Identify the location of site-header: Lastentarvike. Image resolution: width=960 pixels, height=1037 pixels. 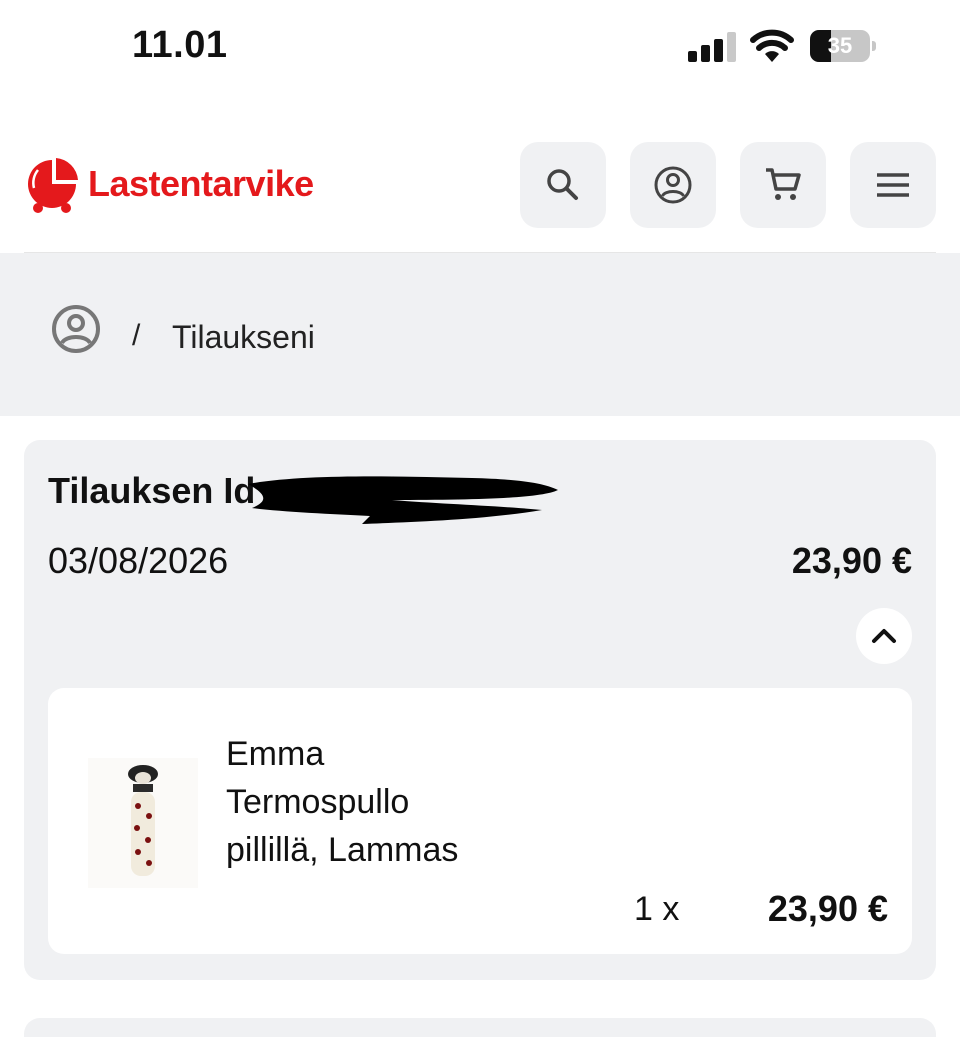
(480, 190).